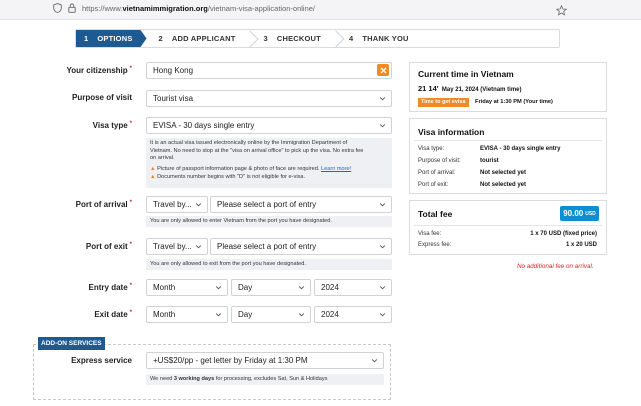  I want to click on step-label: OPTIONS, so click(115, 38).